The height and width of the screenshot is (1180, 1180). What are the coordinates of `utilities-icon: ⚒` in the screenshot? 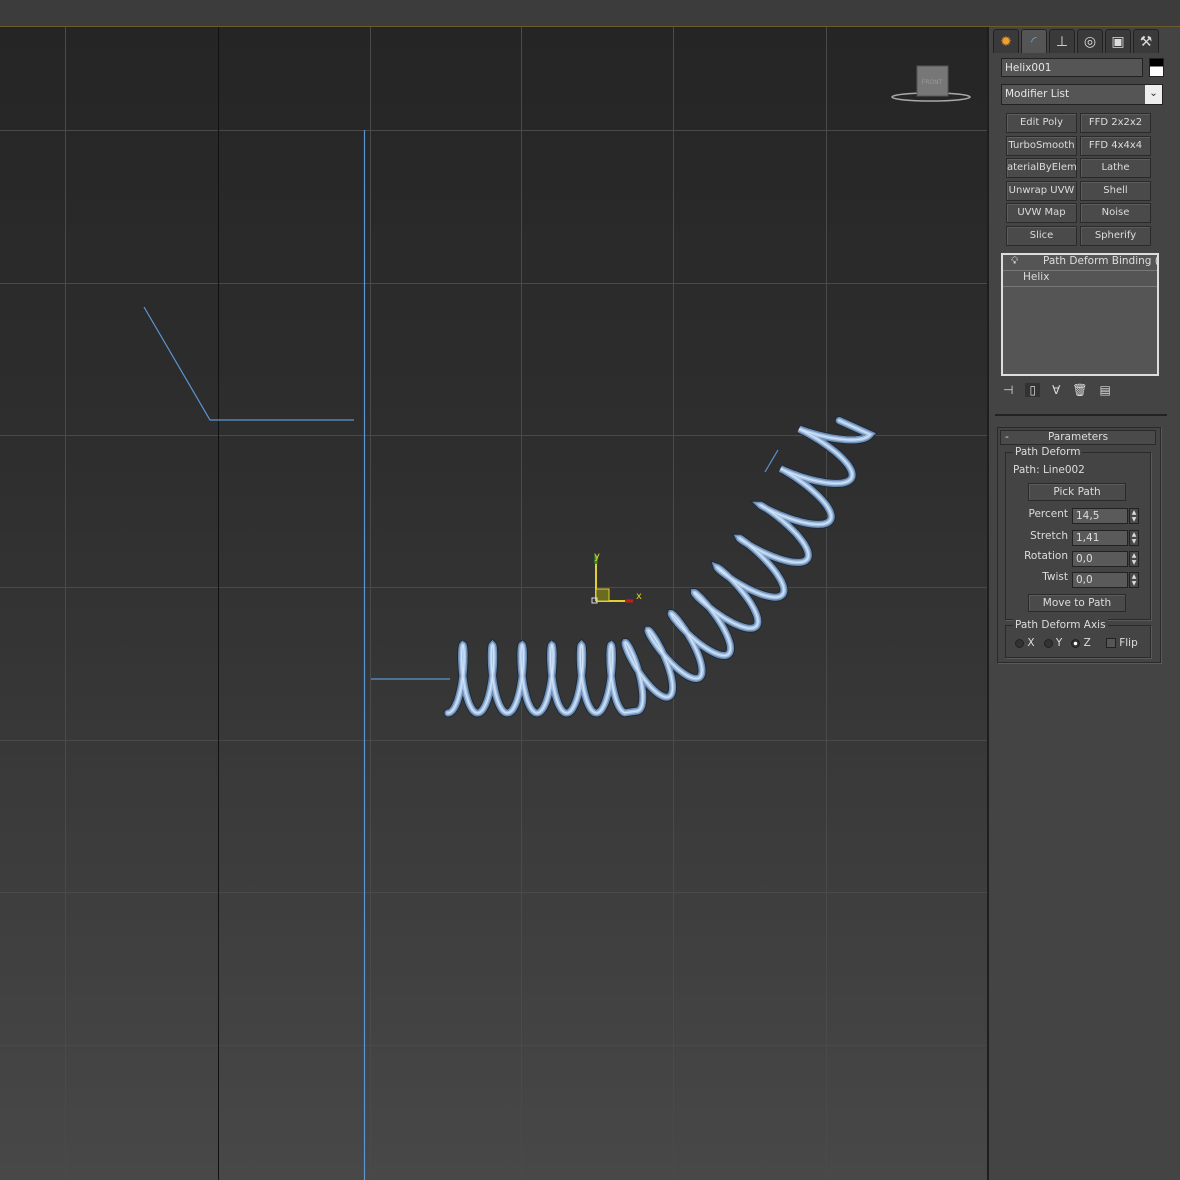 It's located at (1146, 41).